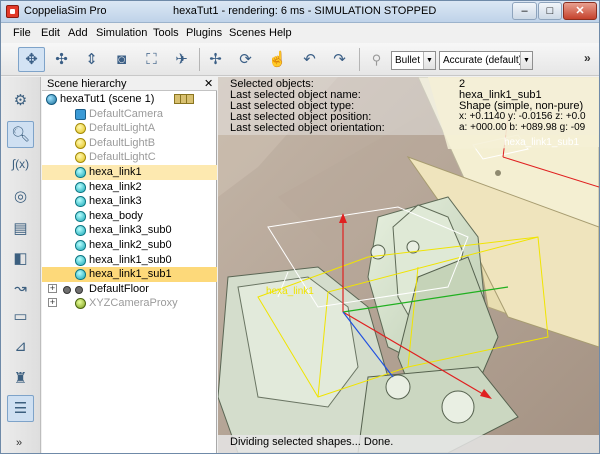 The image size is (600, 454). I want to click on tree-item-label: DefaultLightC, so click(122, 157).